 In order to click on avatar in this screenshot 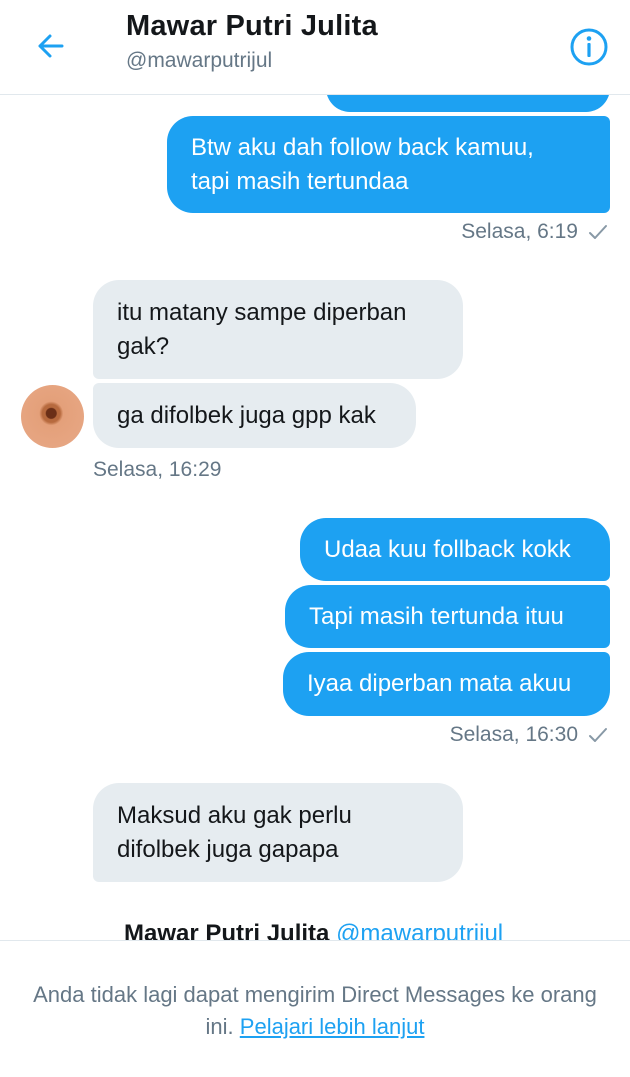, I will do `click(52, 416)`.